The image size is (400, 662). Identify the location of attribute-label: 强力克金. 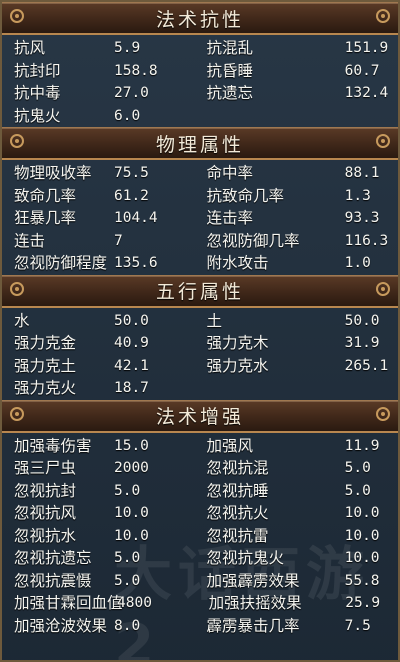
(45, 343).